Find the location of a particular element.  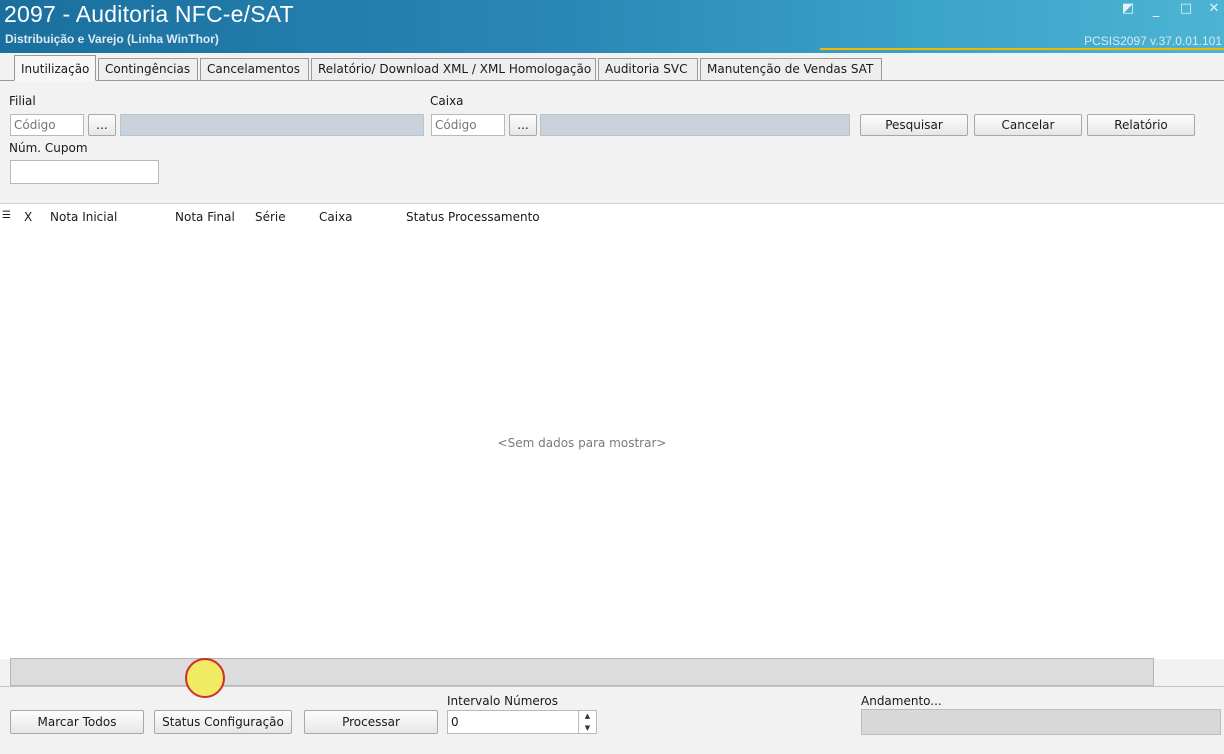

spin-down-icon: ▼ is located at coordinates (587, 728).